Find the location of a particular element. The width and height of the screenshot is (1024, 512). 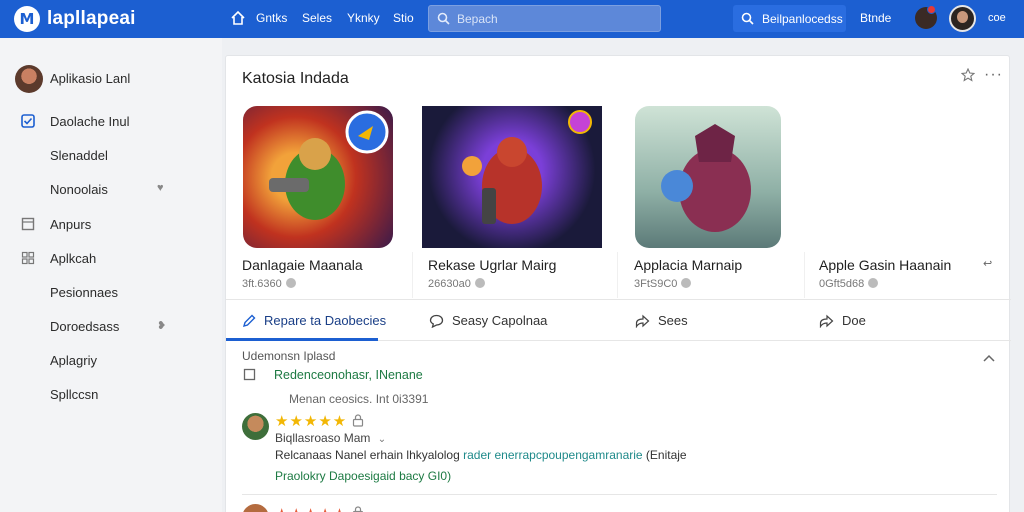

section-link: Redenceonohasr, INenane is located at coordinates (348, 375).